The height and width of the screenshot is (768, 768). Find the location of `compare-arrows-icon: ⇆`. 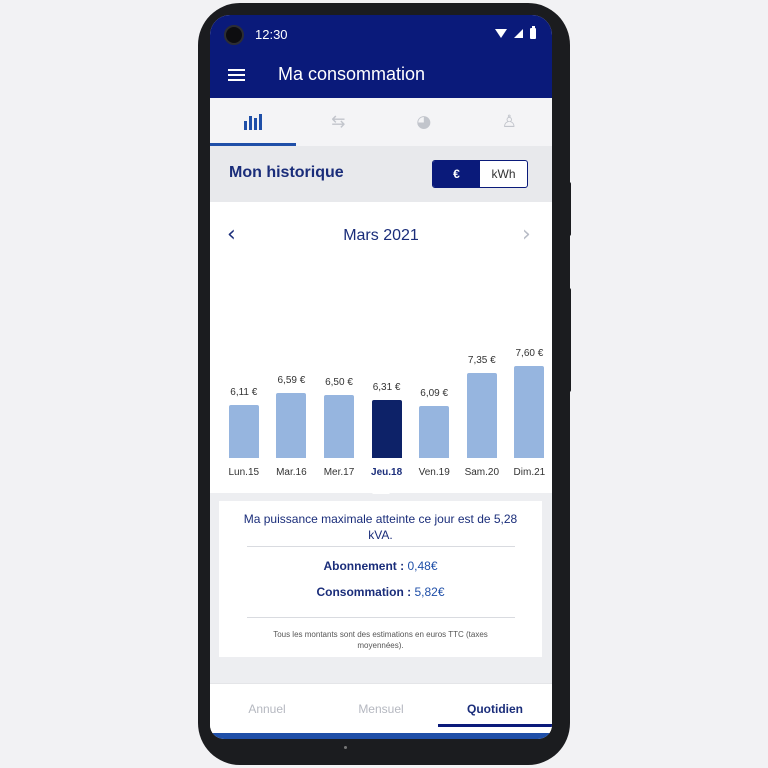

compare-arrows-icon: ⇆ is located at coordinates (338, 122).